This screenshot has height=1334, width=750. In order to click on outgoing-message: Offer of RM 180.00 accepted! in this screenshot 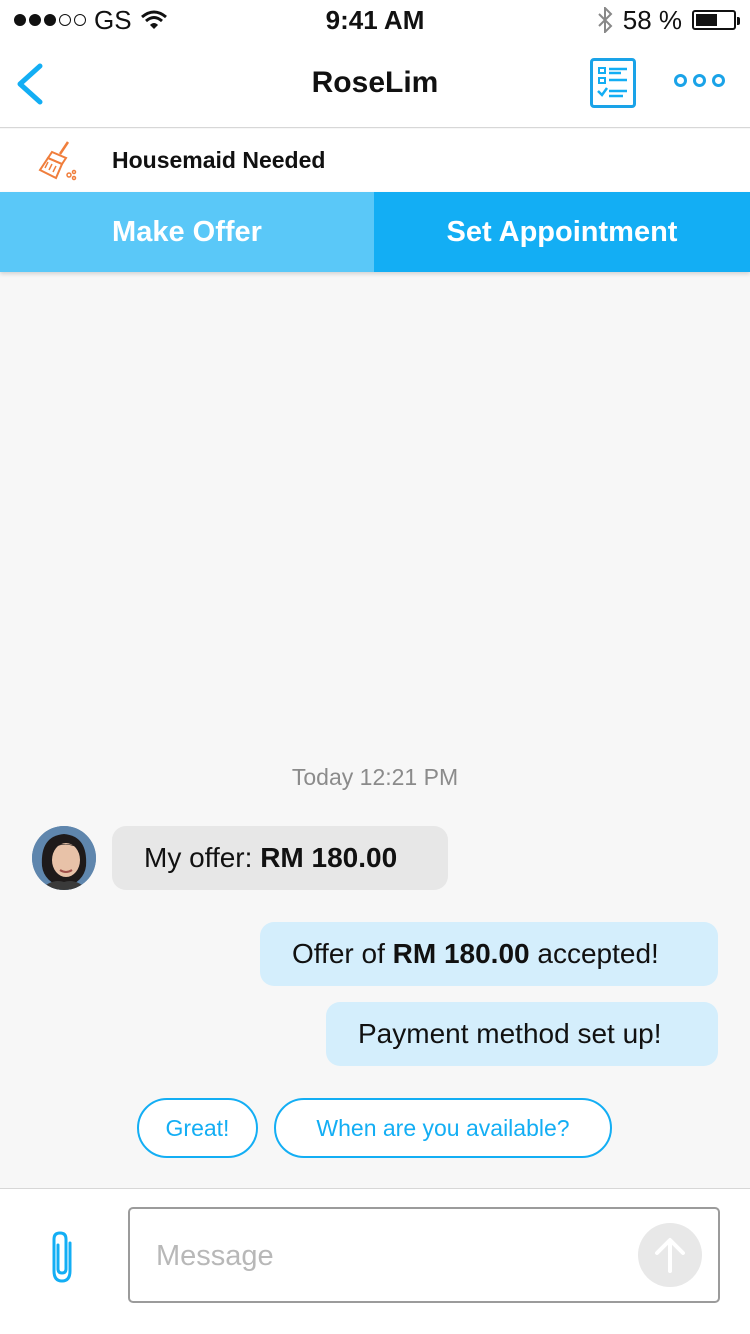, I will do `click(489, 954)`.